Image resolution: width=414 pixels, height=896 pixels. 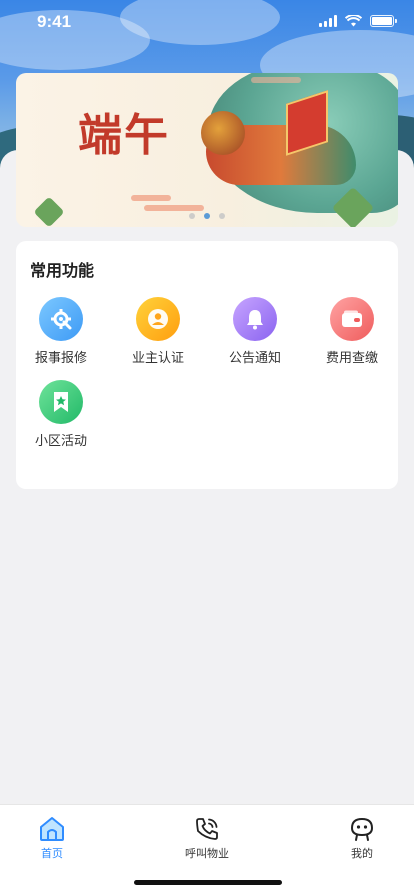 What do you see at coordinates (124, 135) in the screenshot?
I see `banner-title: 端午` at bounding box center [124, 135].